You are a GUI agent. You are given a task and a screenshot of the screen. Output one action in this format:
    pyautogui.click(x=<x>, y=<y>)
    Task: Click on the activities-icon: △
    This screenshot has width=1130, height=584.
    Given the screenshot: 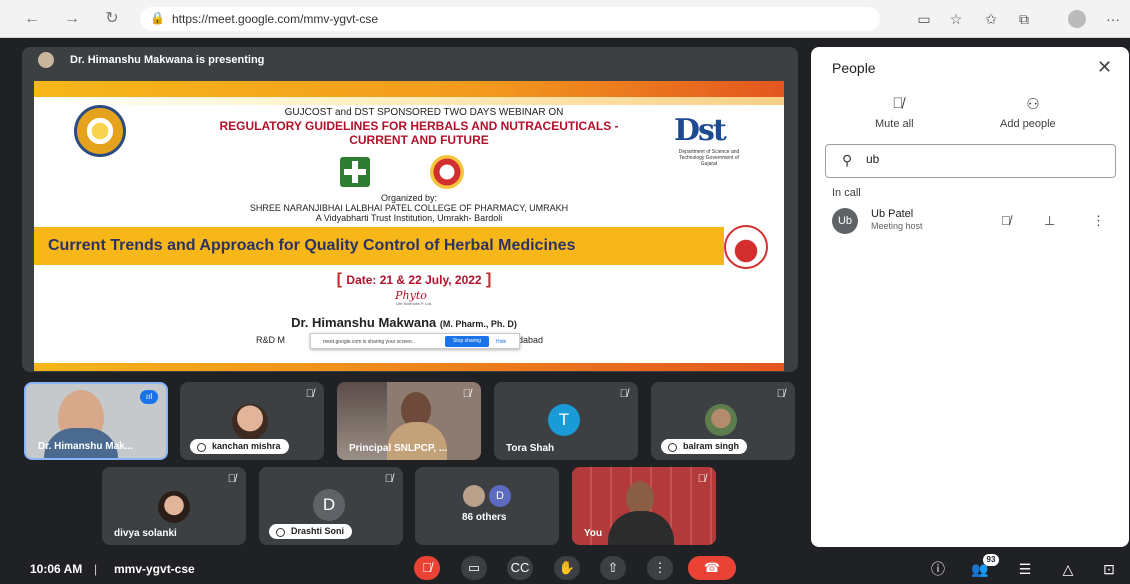 What is the action you would take?
    pyautogui.click(x=1068, y=569)
    